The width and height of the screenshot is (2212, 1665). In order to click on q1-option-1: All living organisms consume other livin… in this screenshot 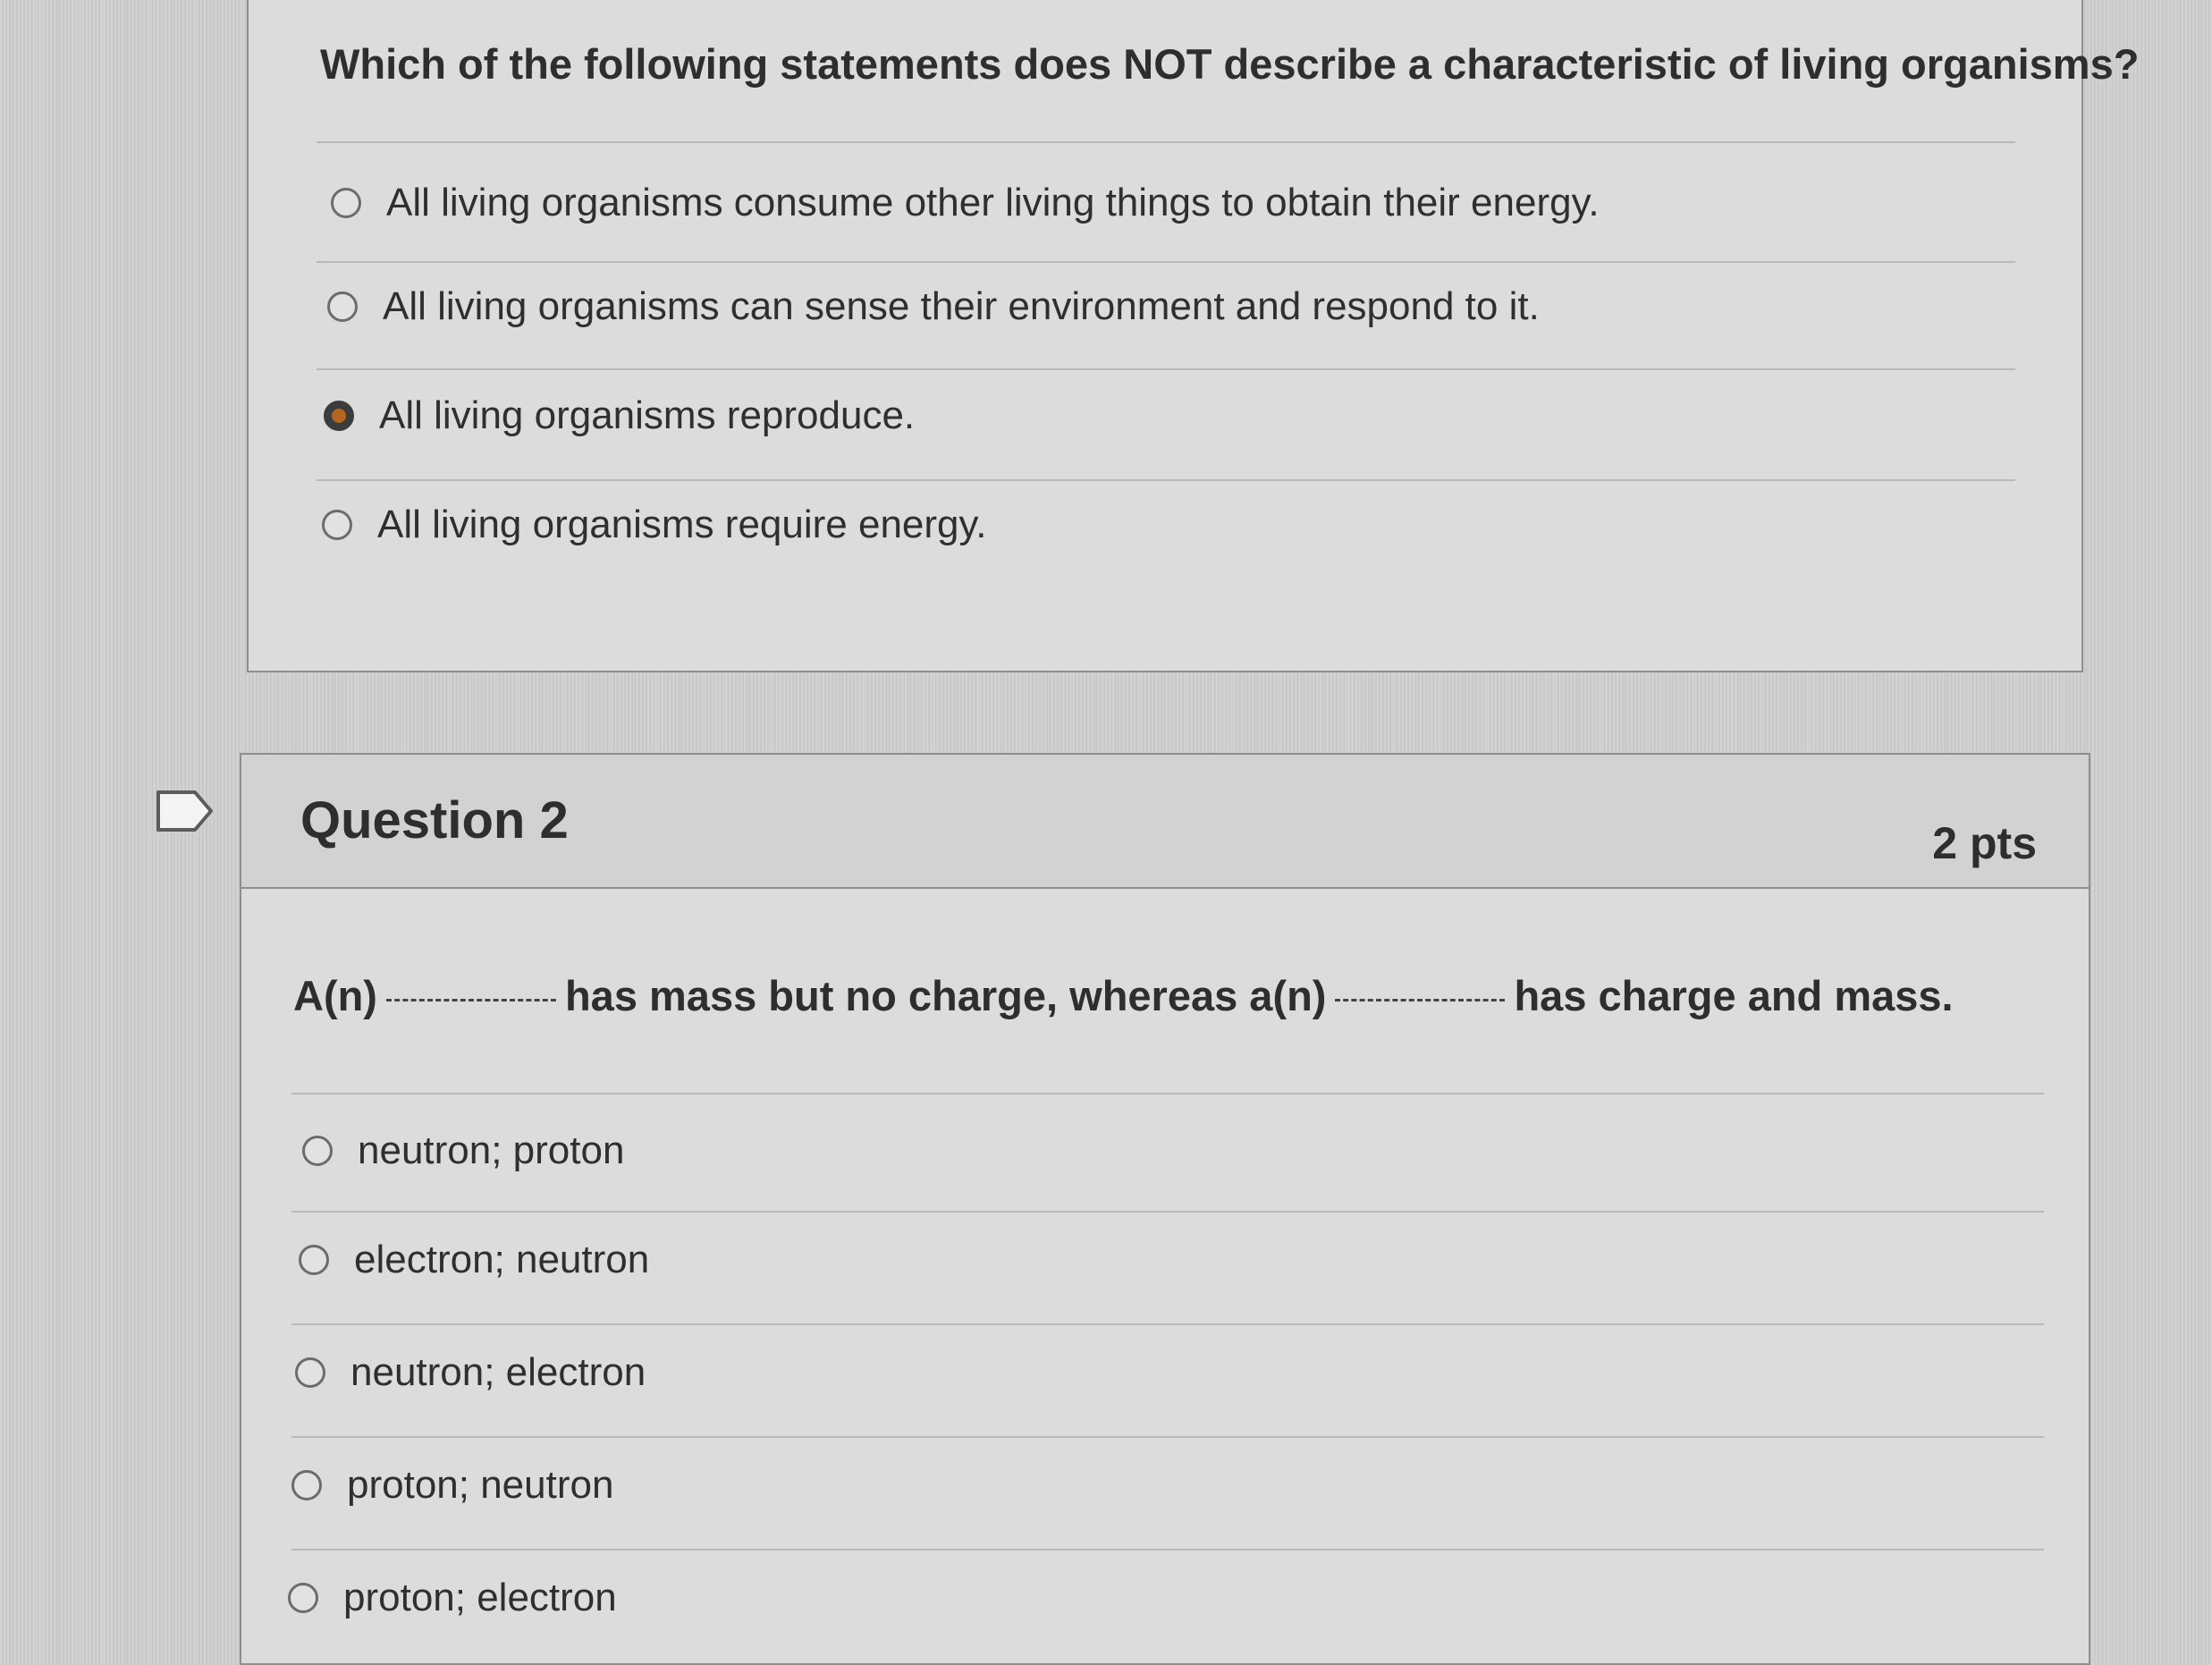, I will do `click(966, 203)`.